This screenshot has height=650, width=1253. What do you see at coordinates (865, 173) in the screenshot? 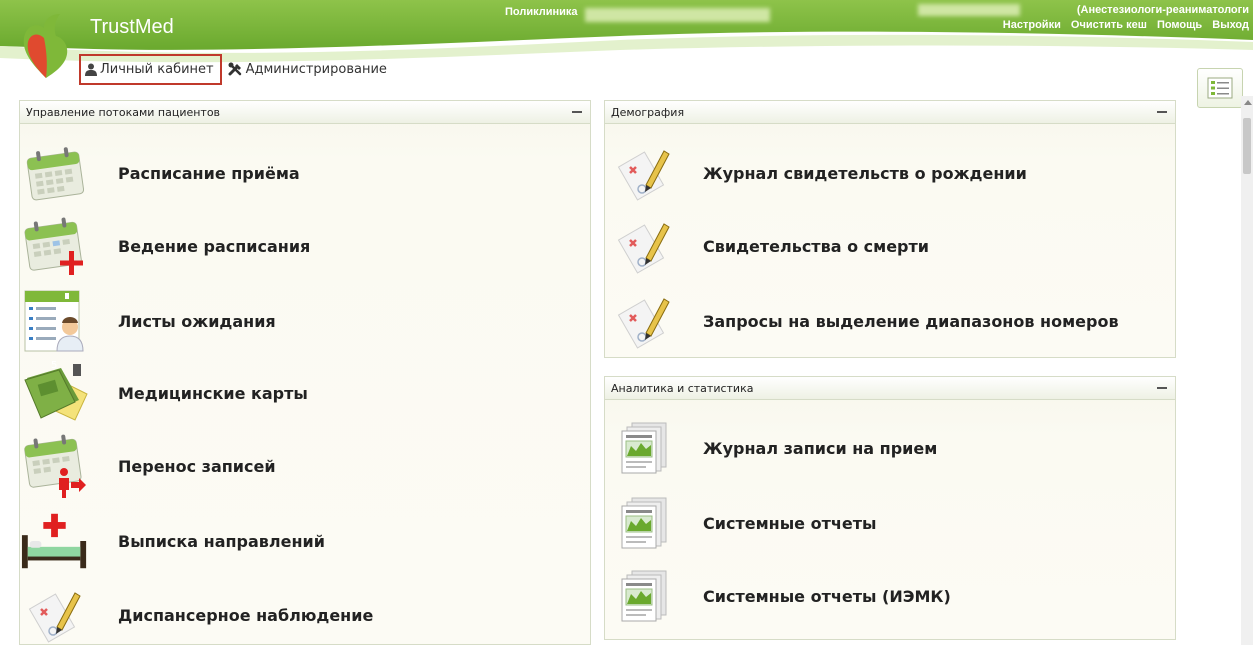
I see `menu-item-label: Журнал свидетельств о рождении` at bounding box center [865, 173].